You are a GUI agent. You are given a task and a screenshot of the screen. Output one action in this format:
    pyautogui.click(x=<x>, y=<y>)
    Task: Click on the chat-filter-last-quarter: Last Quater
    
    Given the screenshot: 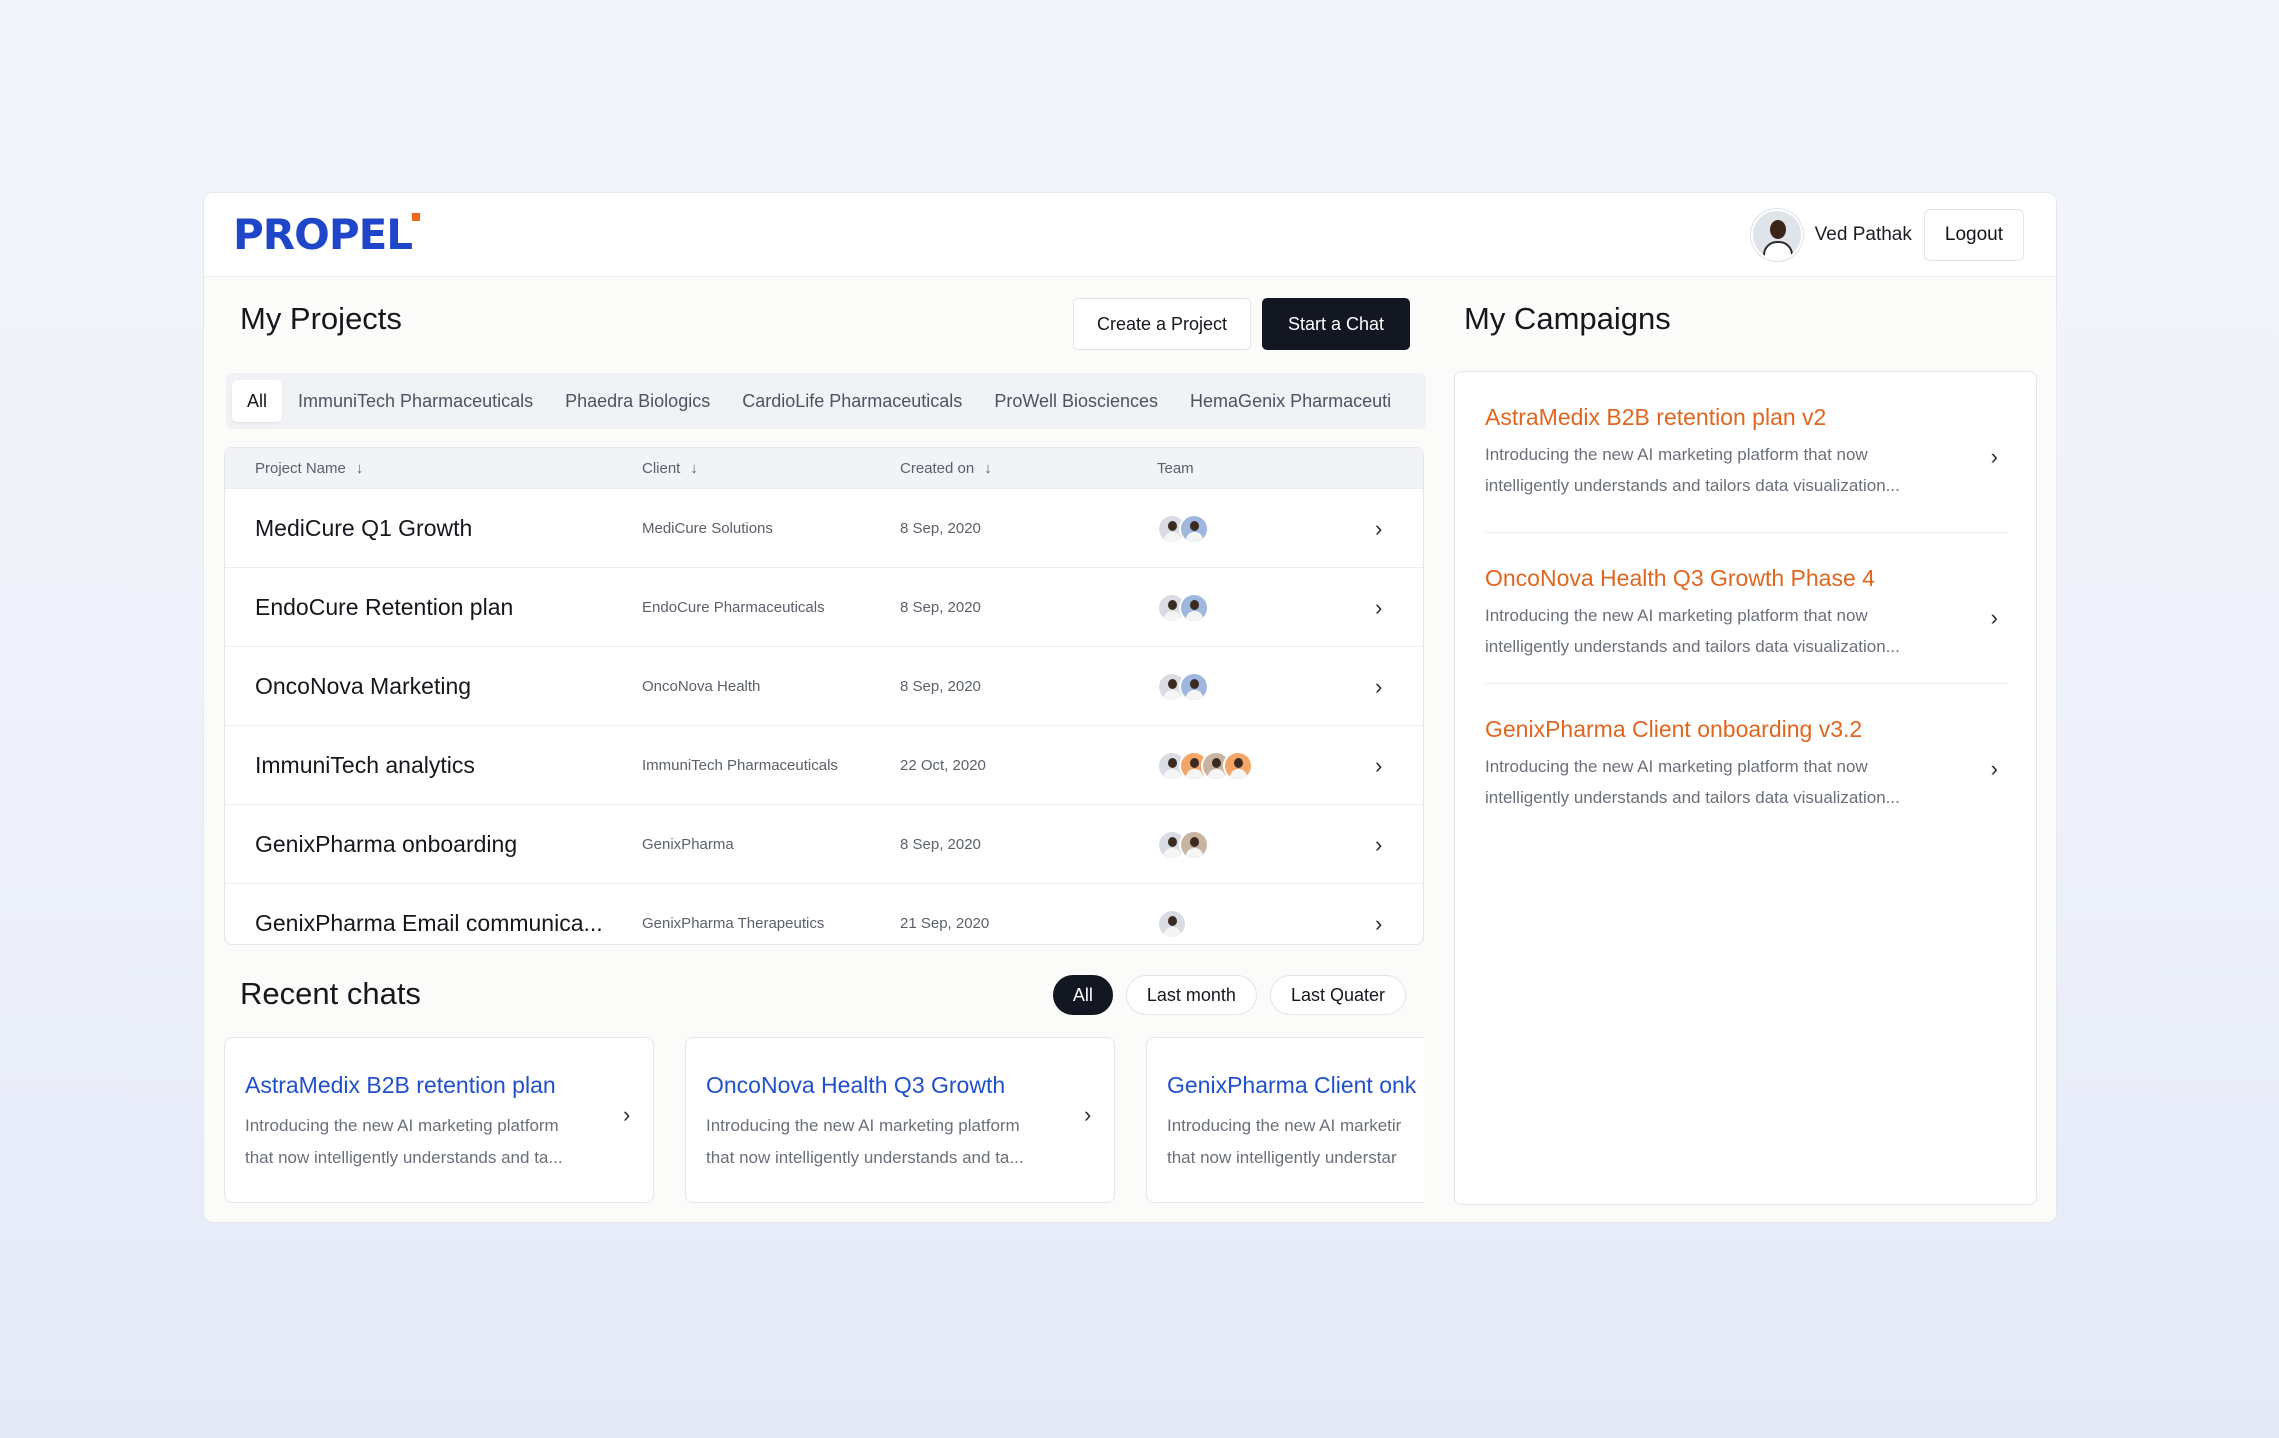 What is the action you would take?
    pyautogui.click(x=1337, y=995)
    